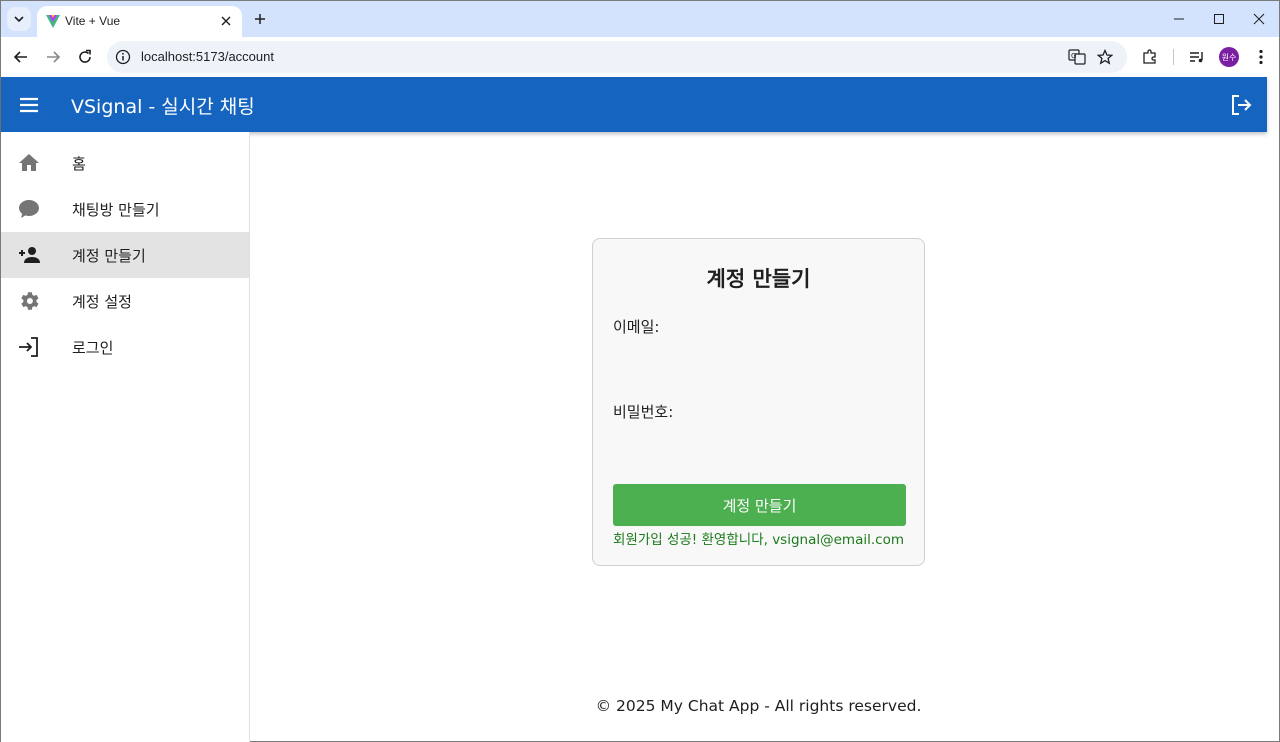 The image size is (1280, 742). I want to click on info-icon, so click(123, 57).